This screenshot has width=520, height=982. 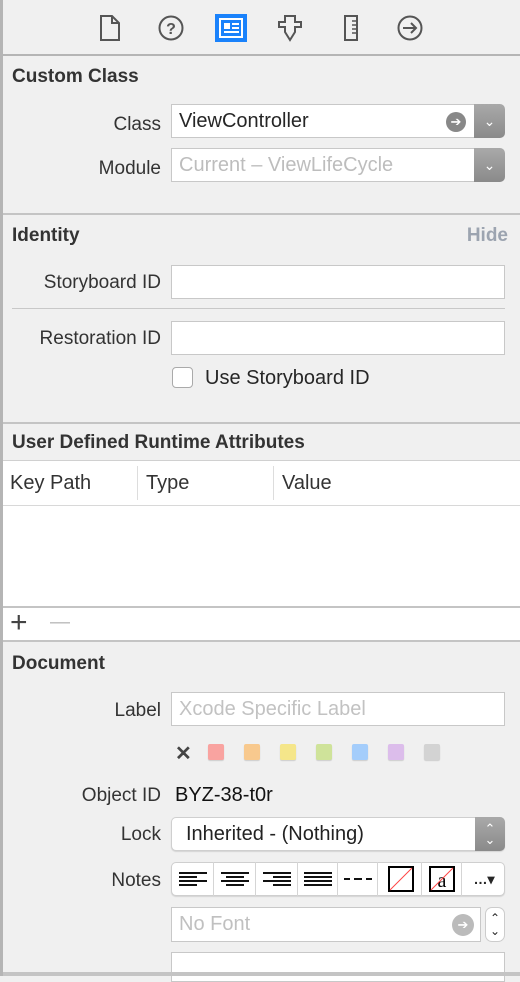 I want to click on remove-attribute-button: —, so click(x=60, y=622).